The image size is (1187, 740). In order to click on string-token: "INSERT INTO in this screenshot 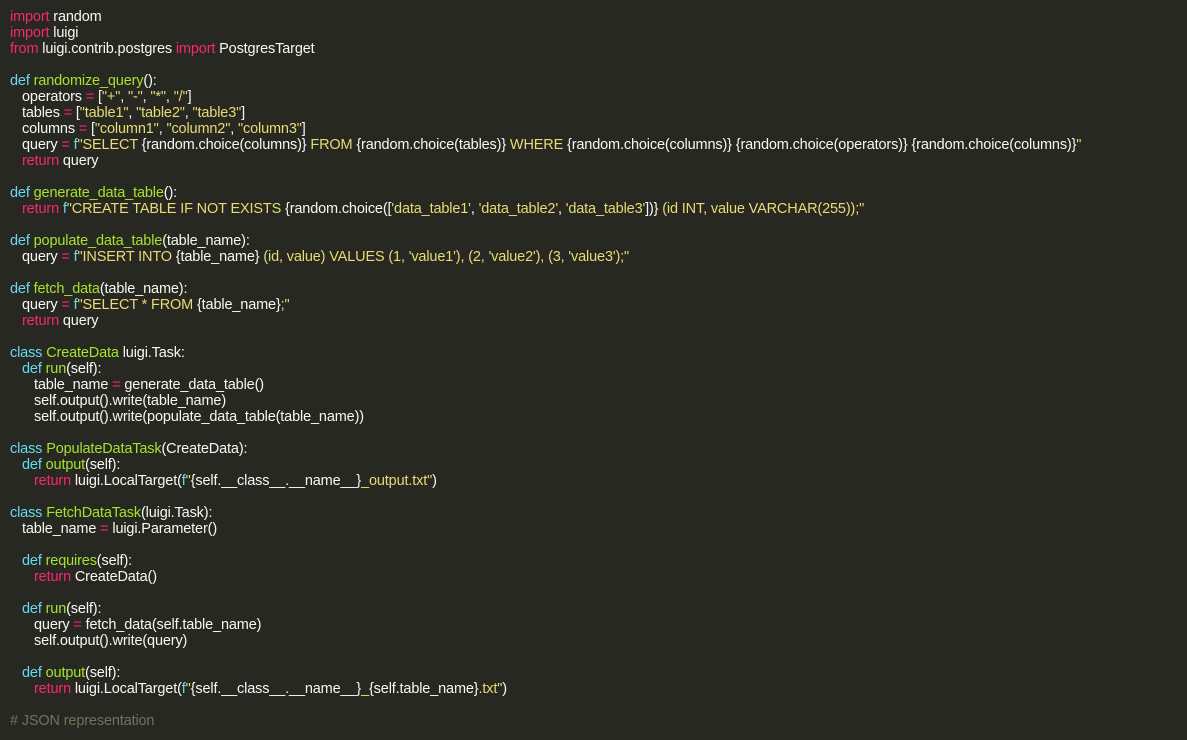, I will do `click(126, 257)`.